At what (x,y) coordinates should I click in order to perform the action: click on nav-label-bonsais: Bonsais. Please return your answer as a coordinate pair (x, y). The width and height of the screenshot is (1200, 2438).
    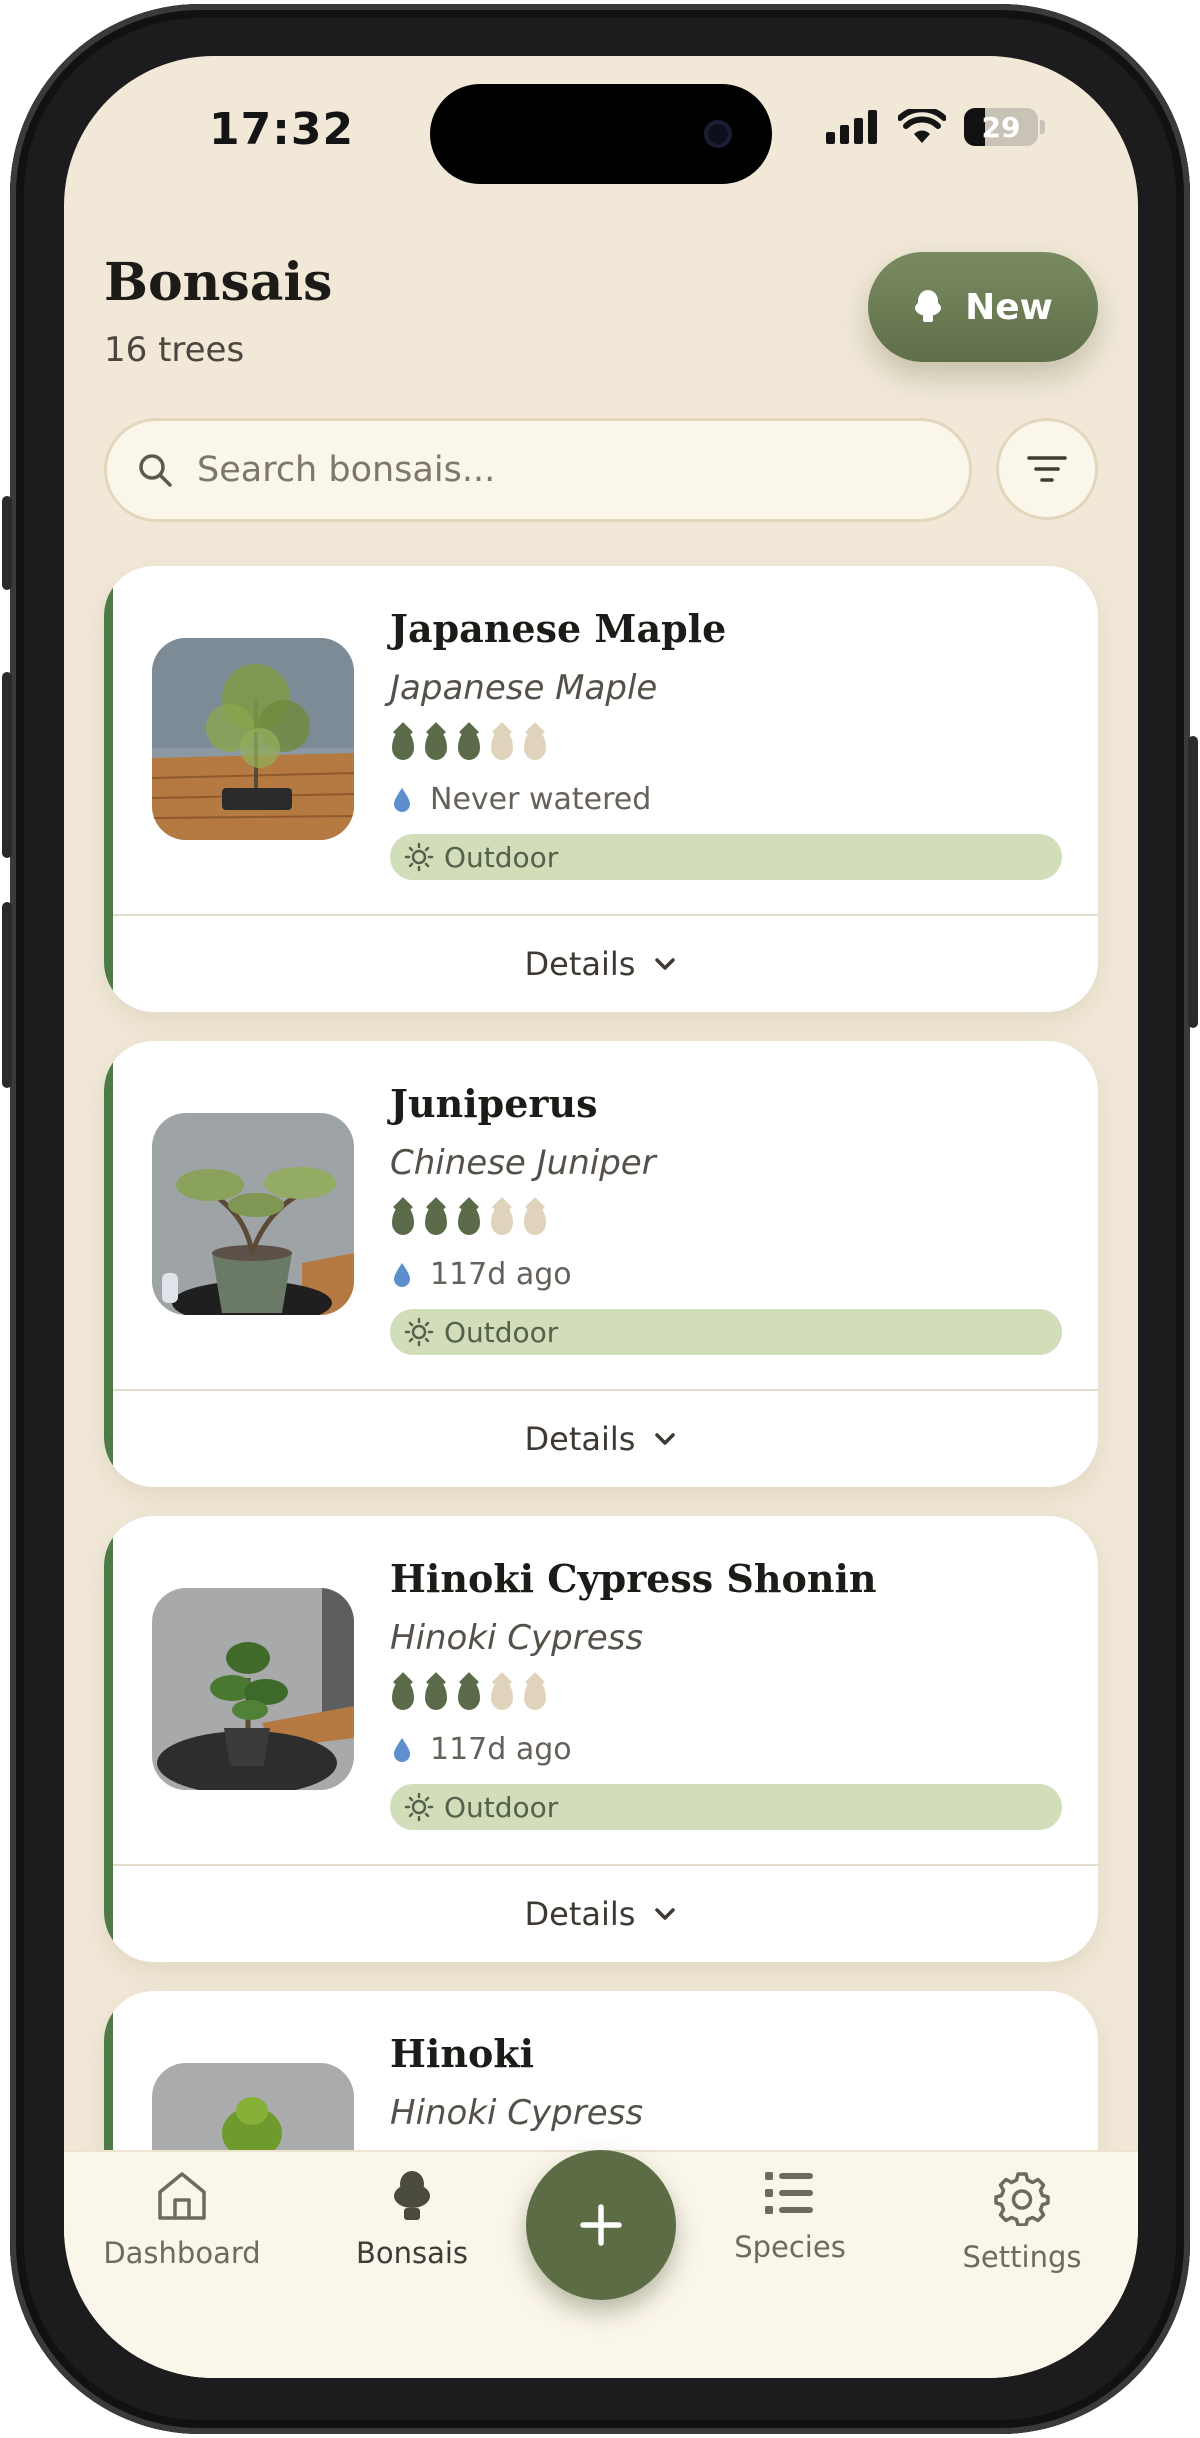
    Looking at the image, I should click on (412, 2253).